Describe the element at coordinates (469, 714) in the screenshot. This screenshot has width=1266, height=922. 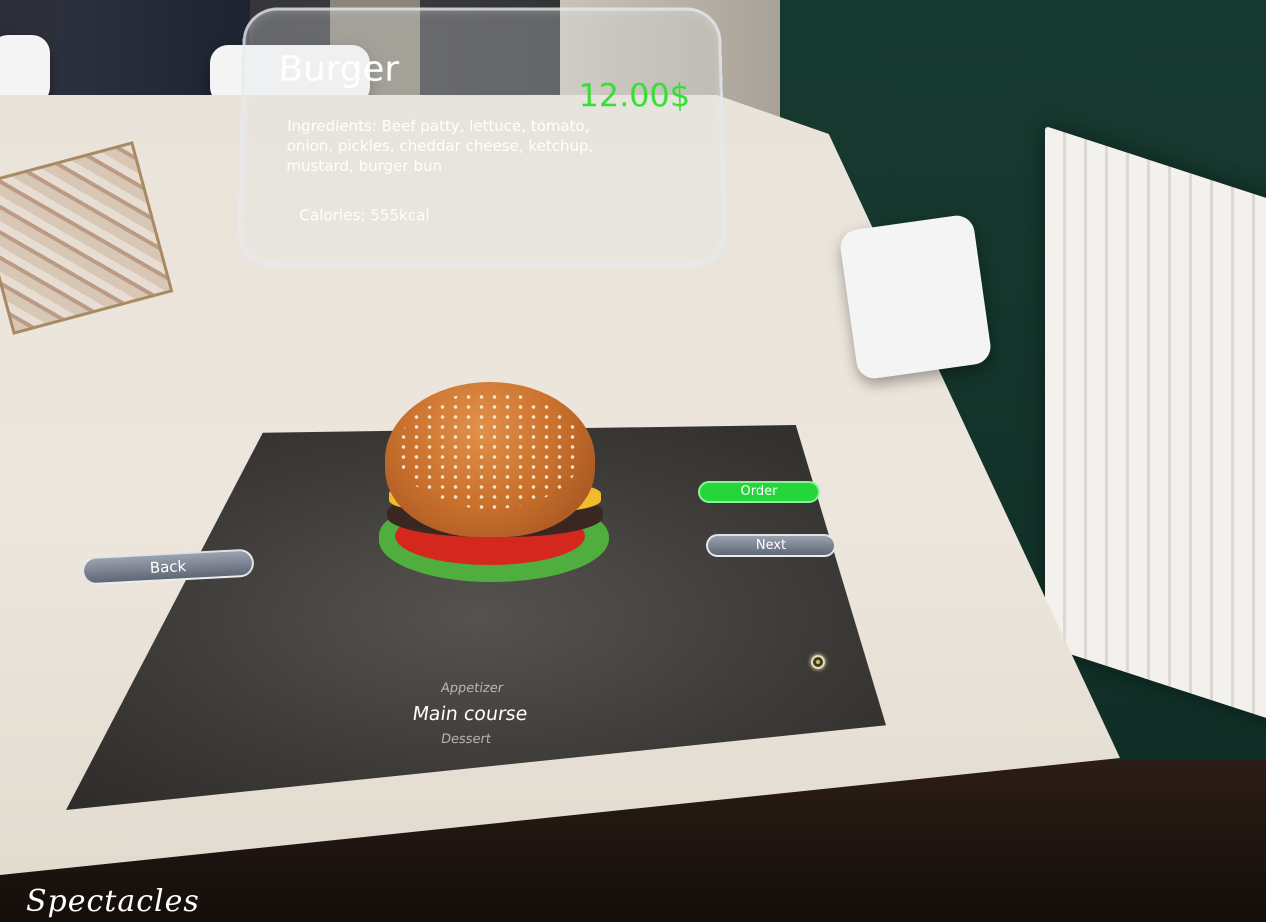
I see `category-main-course: Main course` at that location.